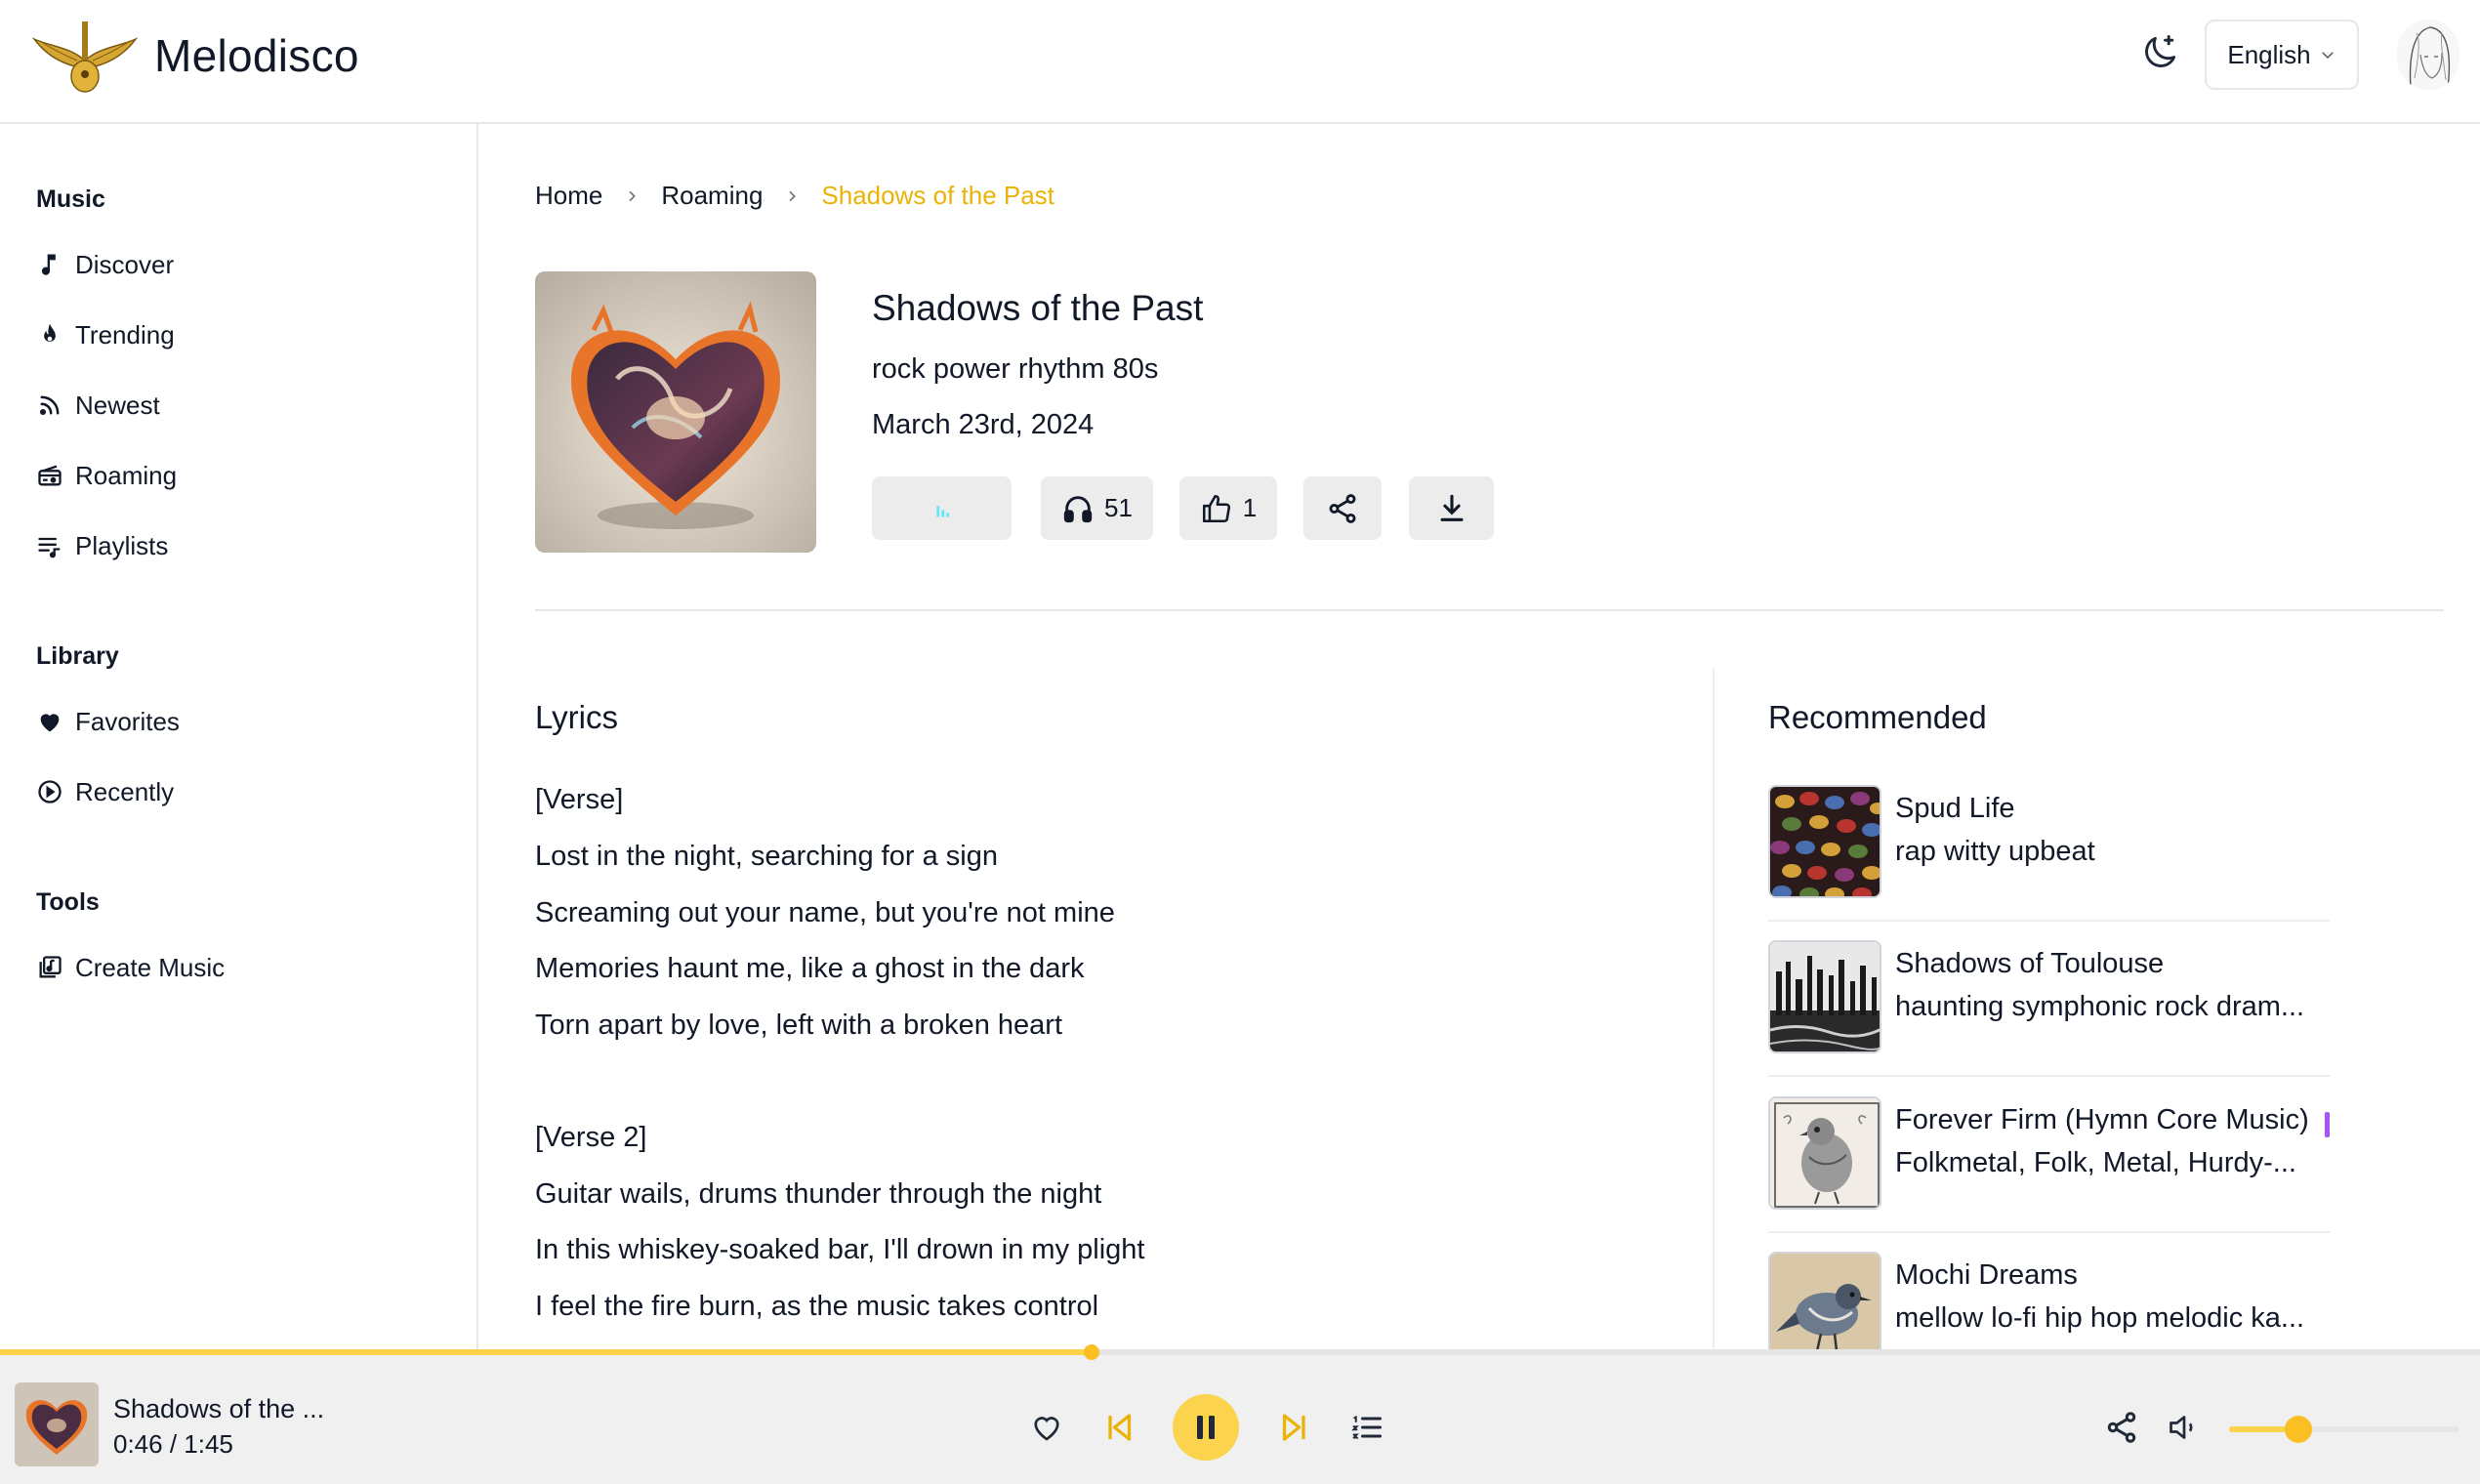 The height and width of the screenshot is (1484, 2480). I want to click on next-track-icon, so click(1294, 1428).